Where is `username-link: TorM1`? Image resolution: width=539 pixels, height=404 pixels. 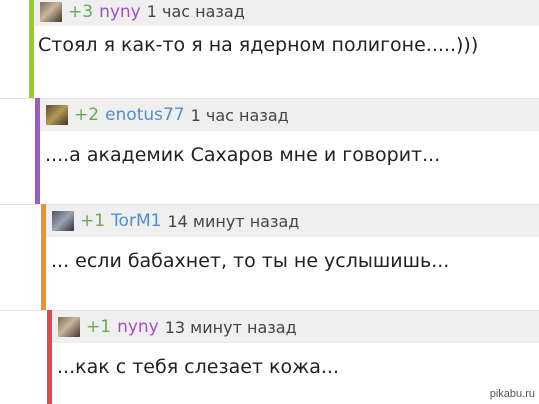 username-link: TorM1 is located at coordinates (136, 221).